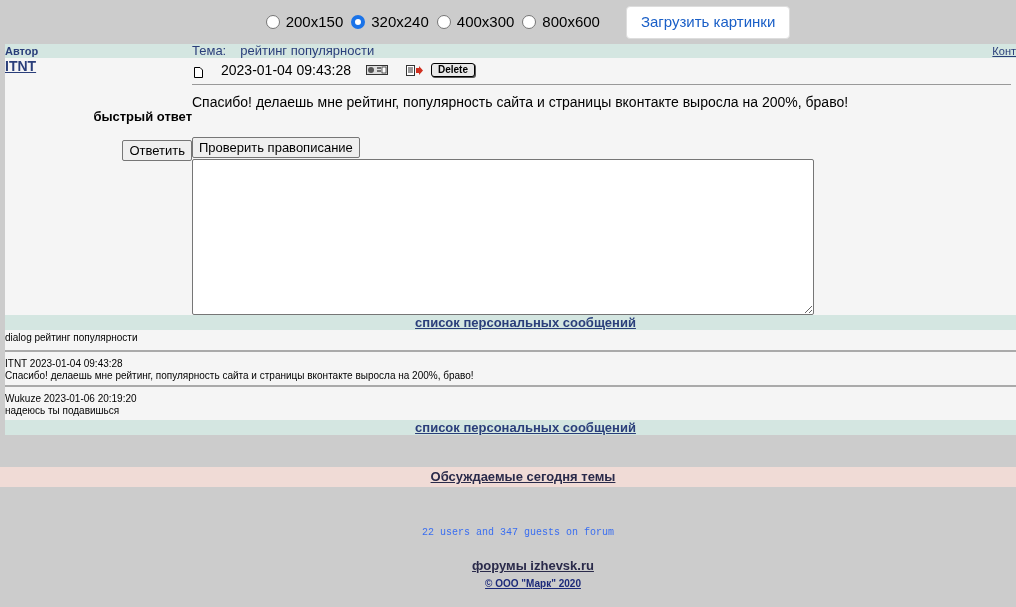  What do you see at coordinates (571, 21) in the screenshot?
I see `size-label: 800x600` at bounding box center [571, 21].